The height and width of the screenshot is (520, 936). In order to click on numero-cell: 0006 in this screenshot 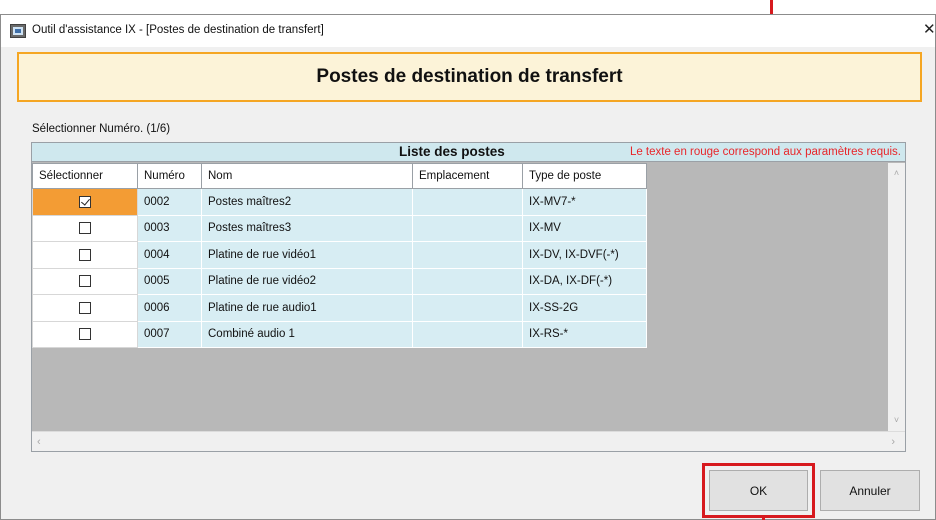, I will do `click(169, 308)`.